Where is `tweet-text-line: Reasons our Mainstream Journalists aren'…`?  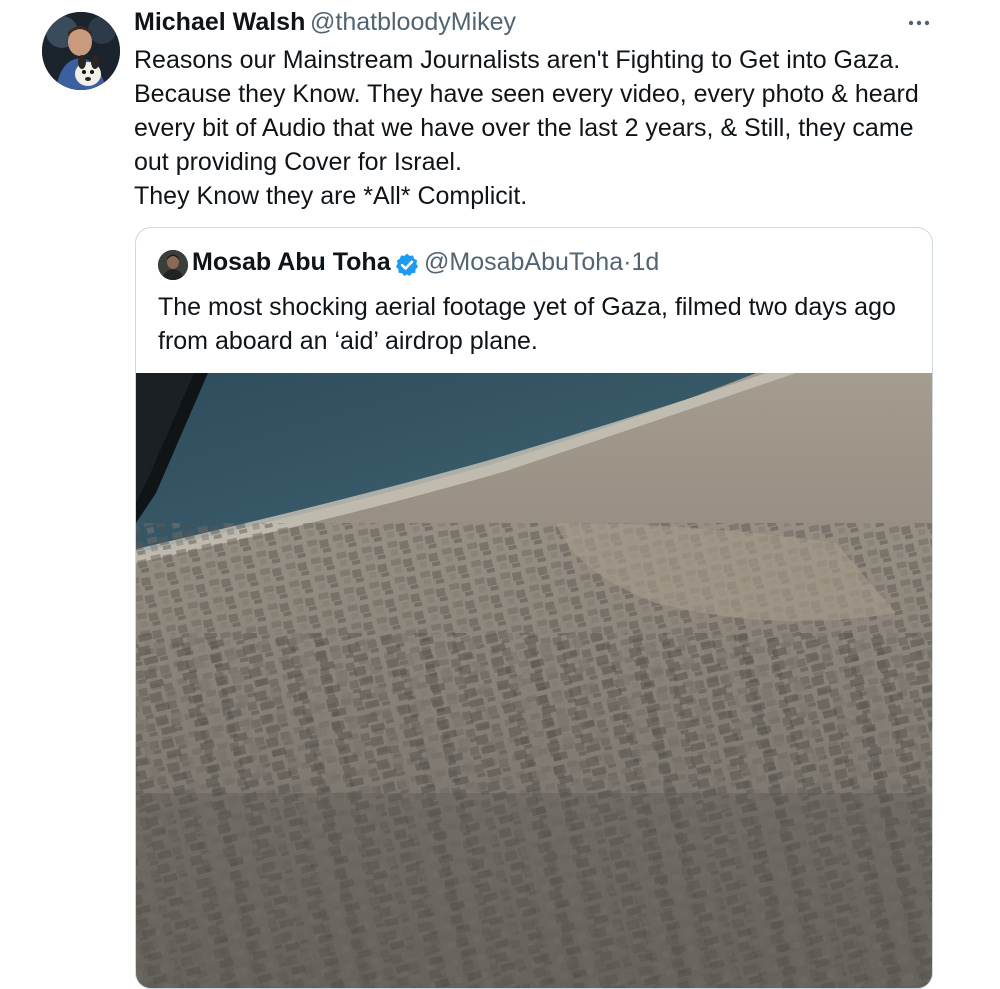
tweet-text-line: Reasons our Mainstream Journalists aren'… is located at coordinates (517, 60).